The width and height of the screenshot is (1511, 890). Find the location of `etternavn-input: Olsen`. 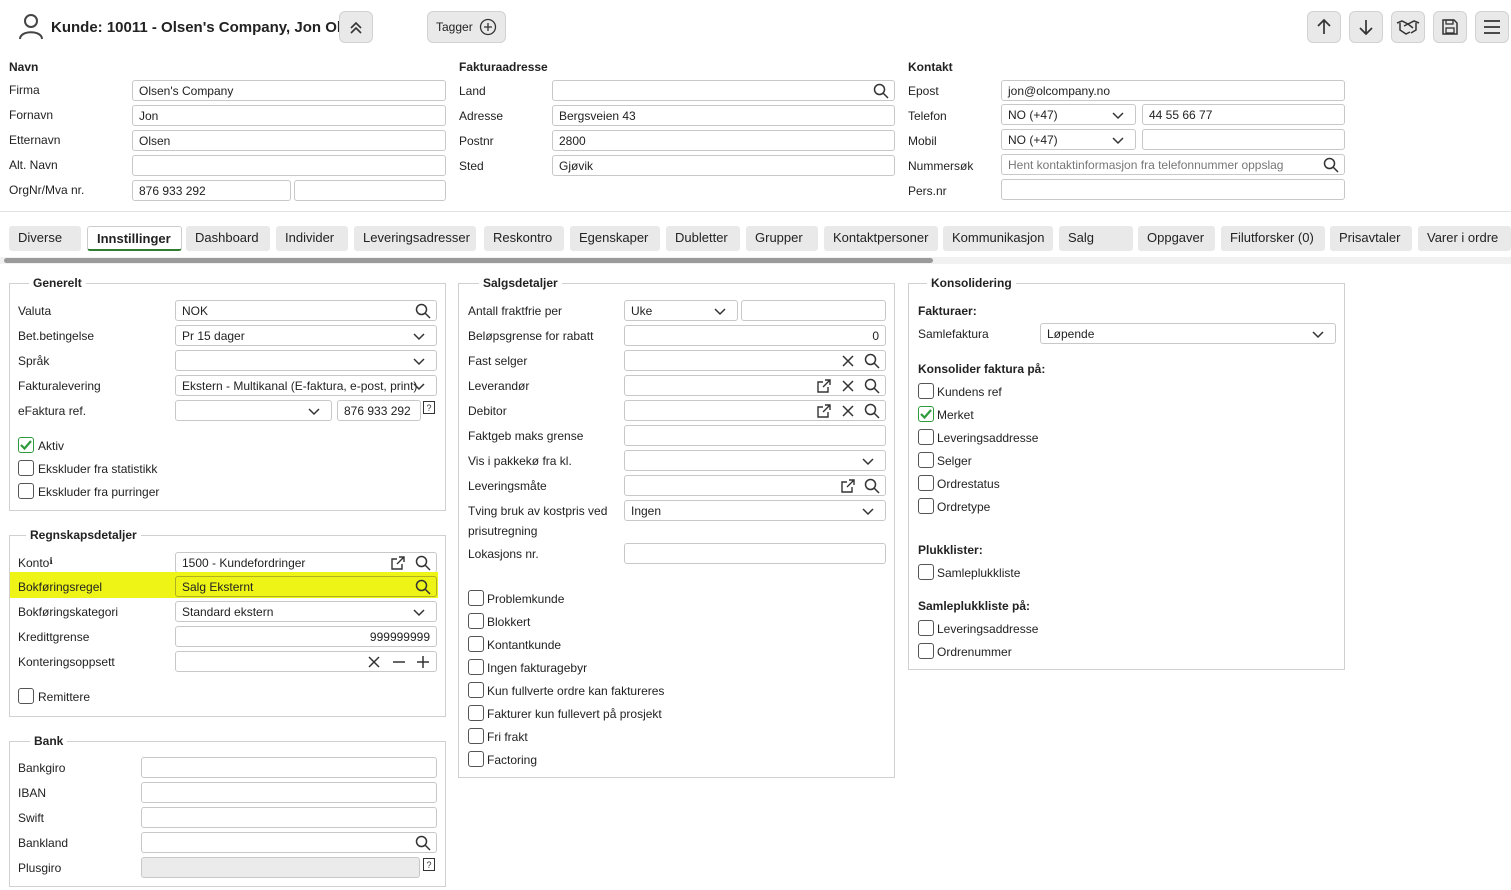

etternavn-input: Olsen is located at coordinates (289, 140).